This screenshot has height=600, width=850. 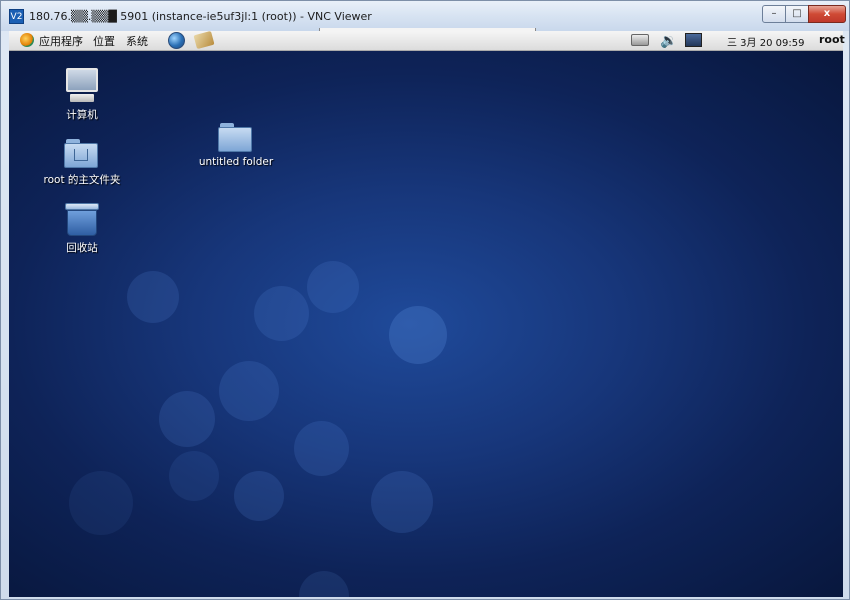 I want to click on desktop-icon-label: root 的主文件夹, so click(x=82, y=180).